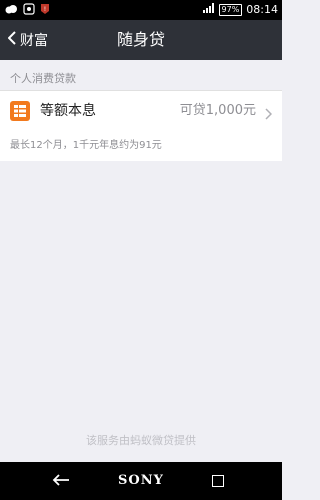 The height and width of the screenshot is (500, 320). Describe the element at coordinates (11, 10) in the screenshot. I see `weather-icon` at that location.